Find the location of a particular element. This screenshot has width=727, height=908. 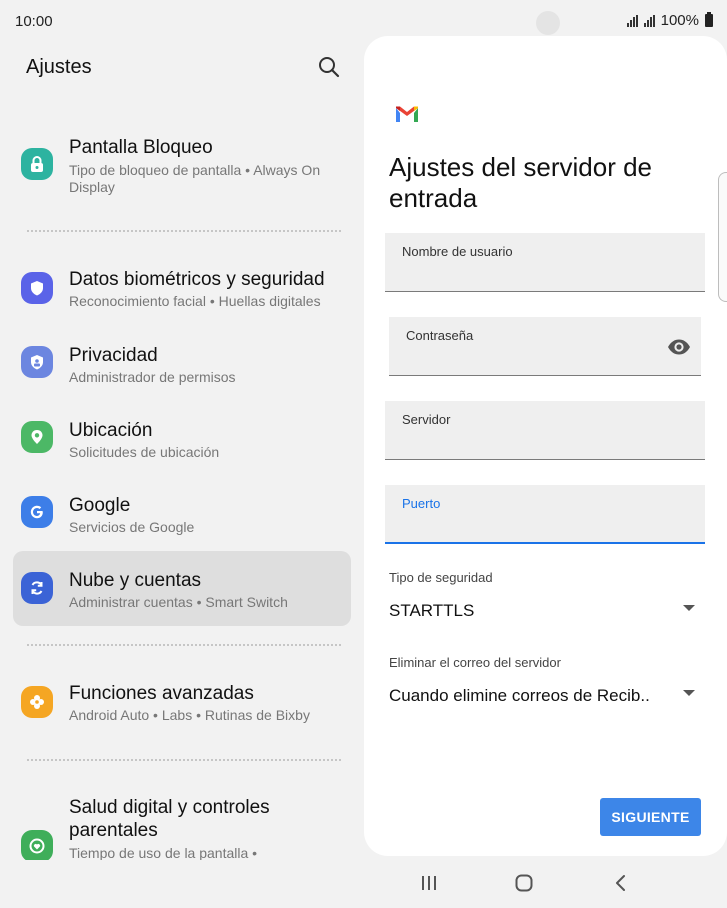

wellbeing-icon is located at coordinates (37, 845).